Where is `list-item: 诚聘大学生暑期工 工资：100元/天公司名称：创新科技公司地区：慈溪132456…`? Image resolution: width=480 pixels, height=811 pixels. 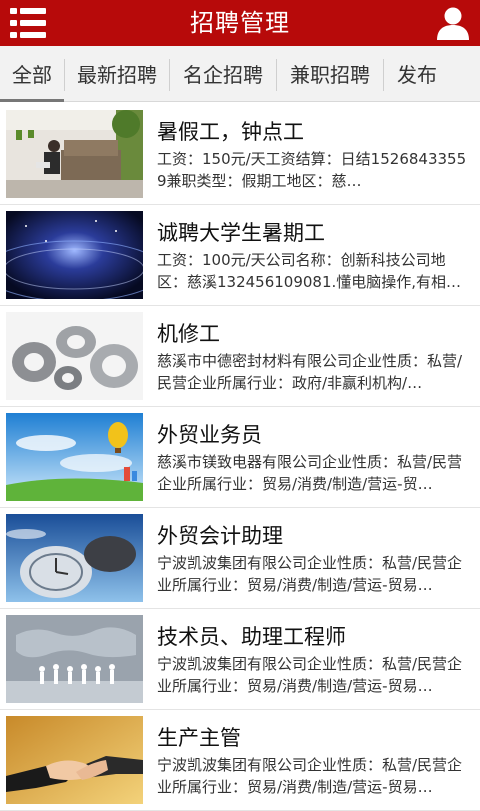 list-item: 诚聘大学生暑期工 工资：100元/天公司名称：创新科技公司地区：慈溪132456… is located at coordinates (240, 255).